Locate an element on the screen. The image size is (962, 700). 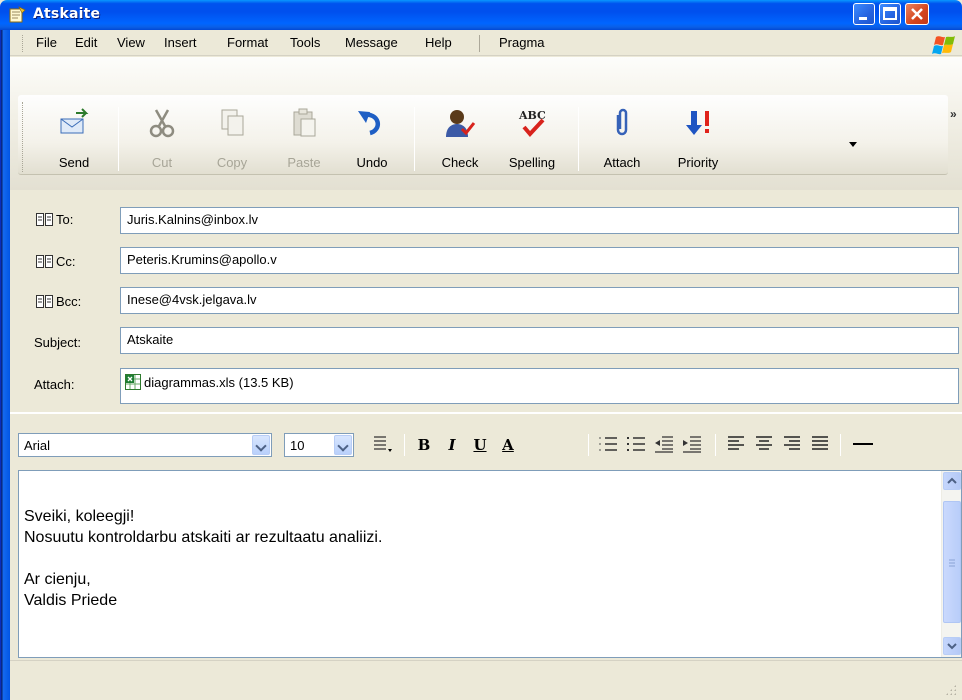
scroll-down-button is located at coordinates (952, 646).